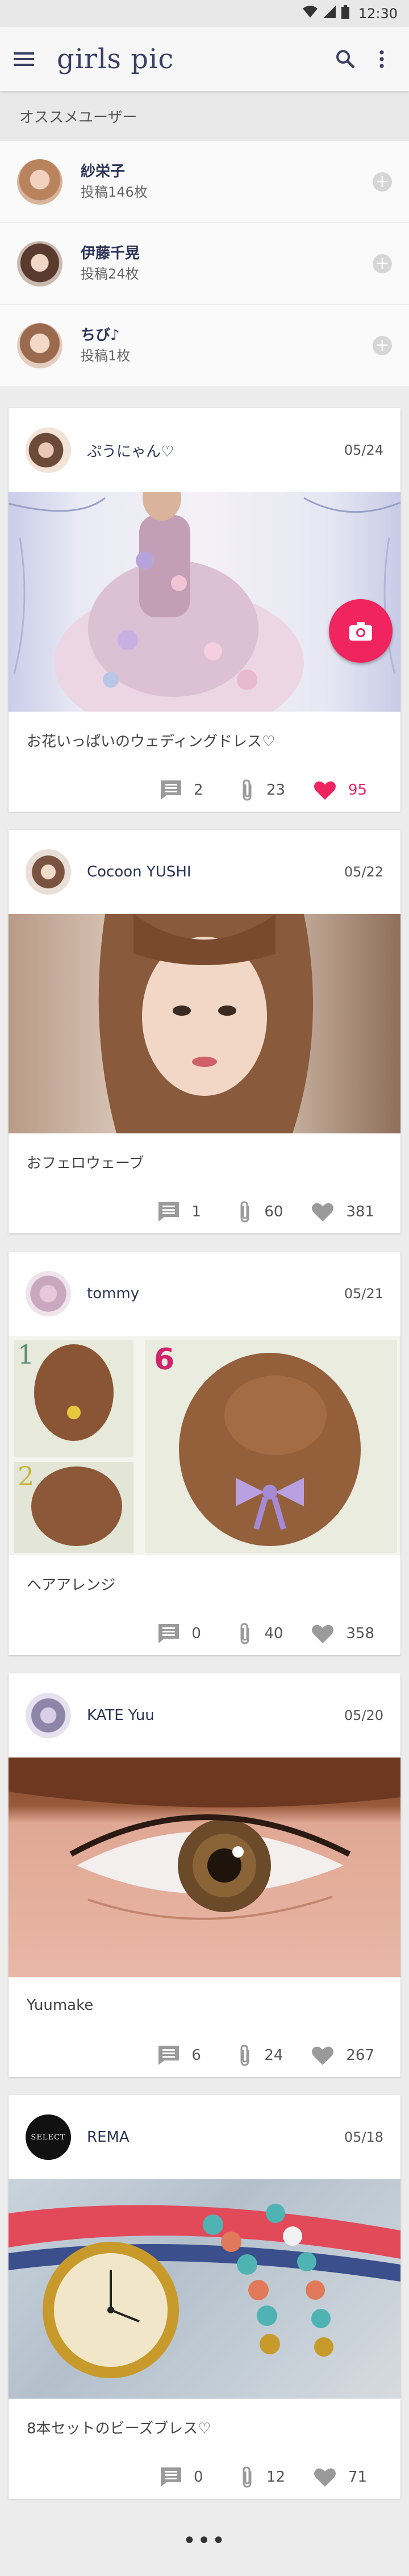 Image resolution: width=409 pixels, height=2576 pixels. What do you see at coordinates (358, 790) in the screenshot?
I see `like-count: 95` at bounding box center [358, 790].